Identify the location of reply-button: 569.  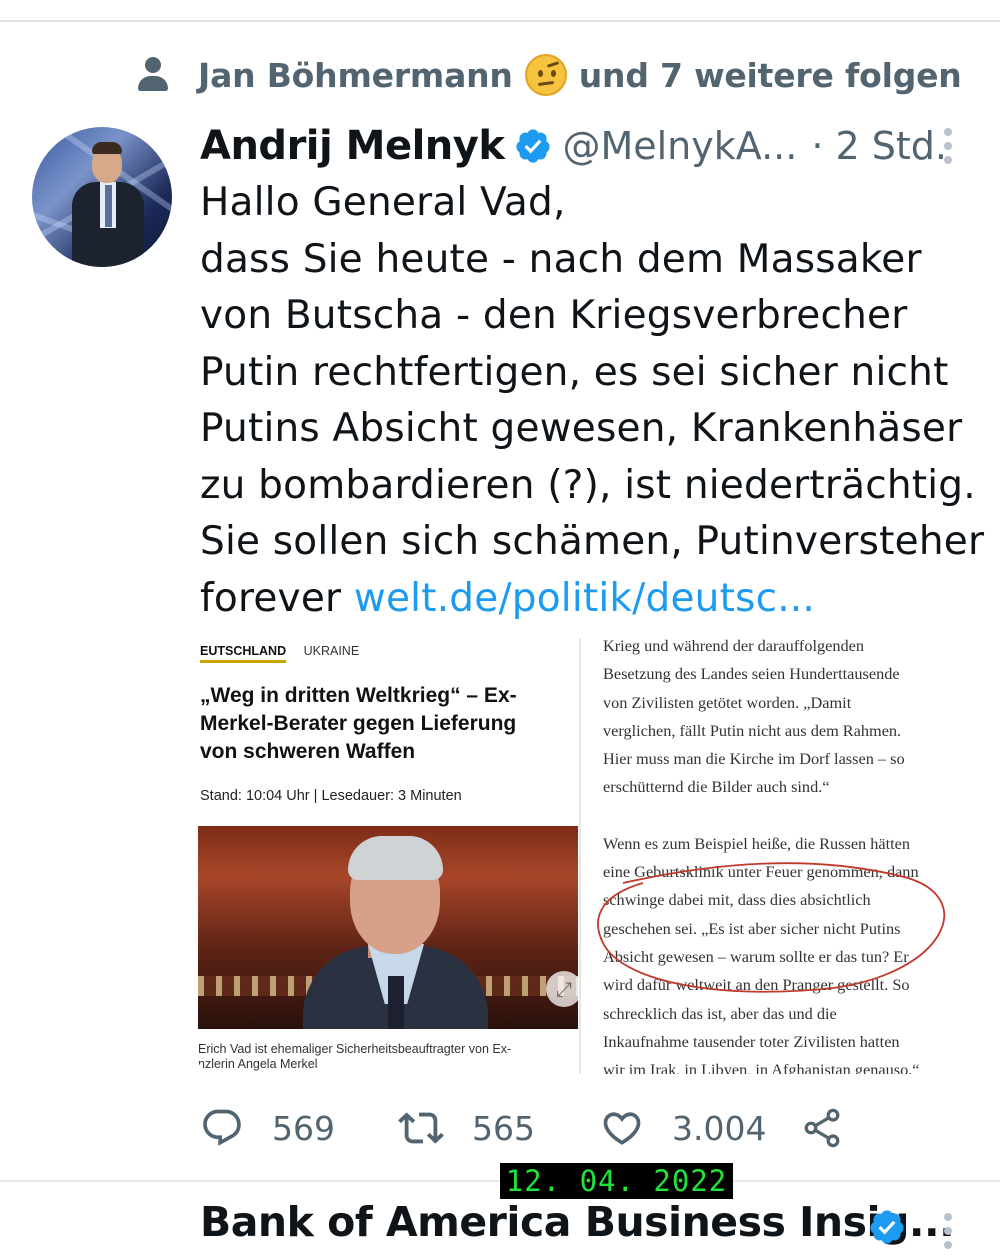
(267, 1128).